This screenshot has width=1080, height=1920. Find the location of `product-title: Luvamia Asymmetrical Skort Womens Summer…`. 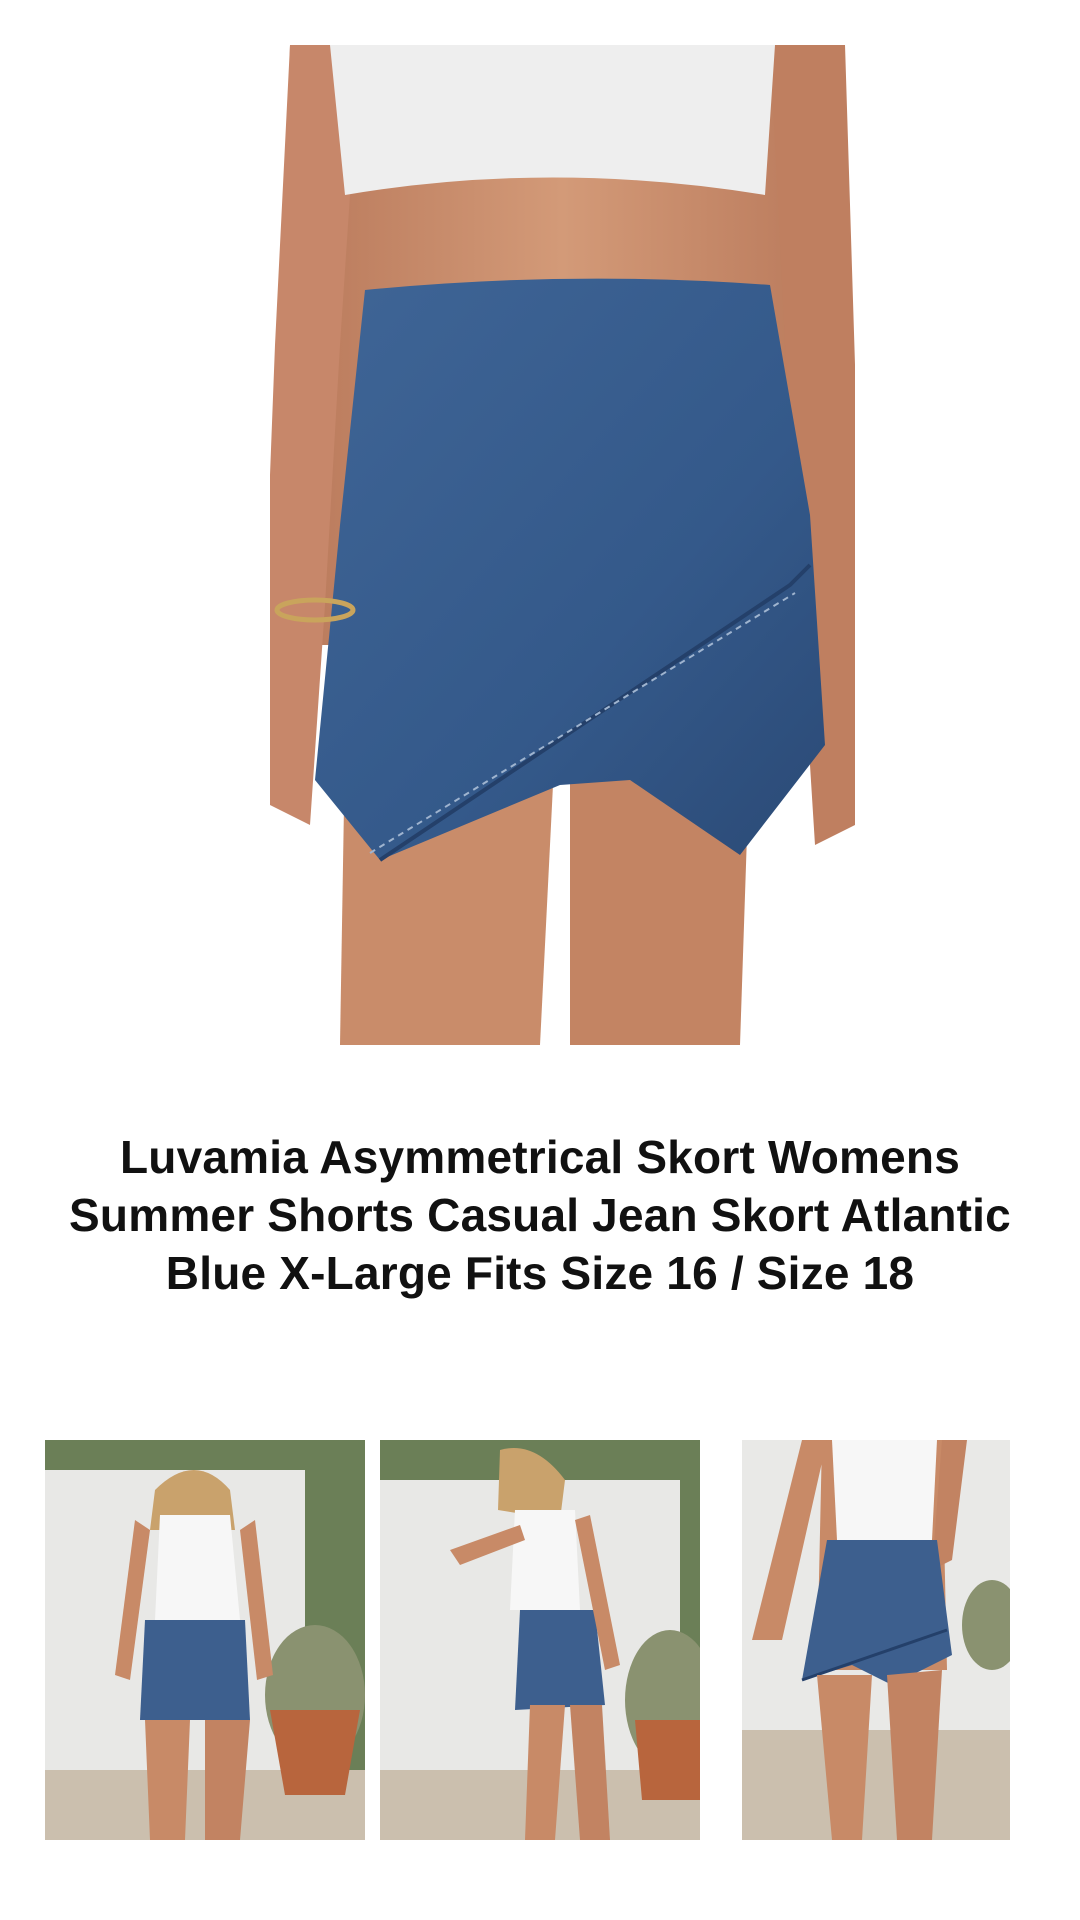

product-title: Luvamia Asymmetrical Skort Womens Summer… is located at coordinates (540, 1215).